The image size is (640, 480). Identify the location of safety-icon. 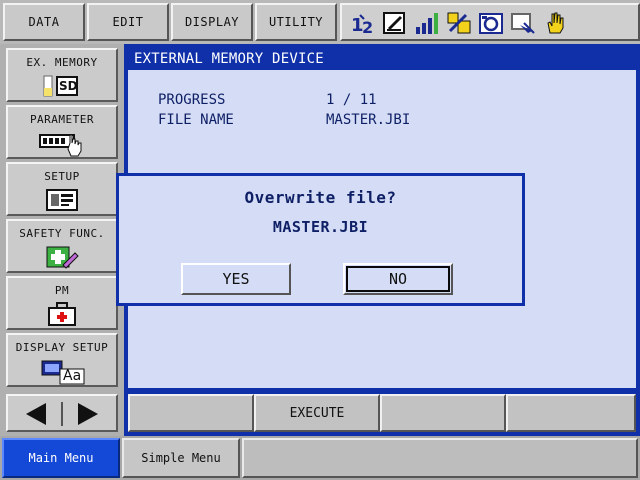
(62, 259).